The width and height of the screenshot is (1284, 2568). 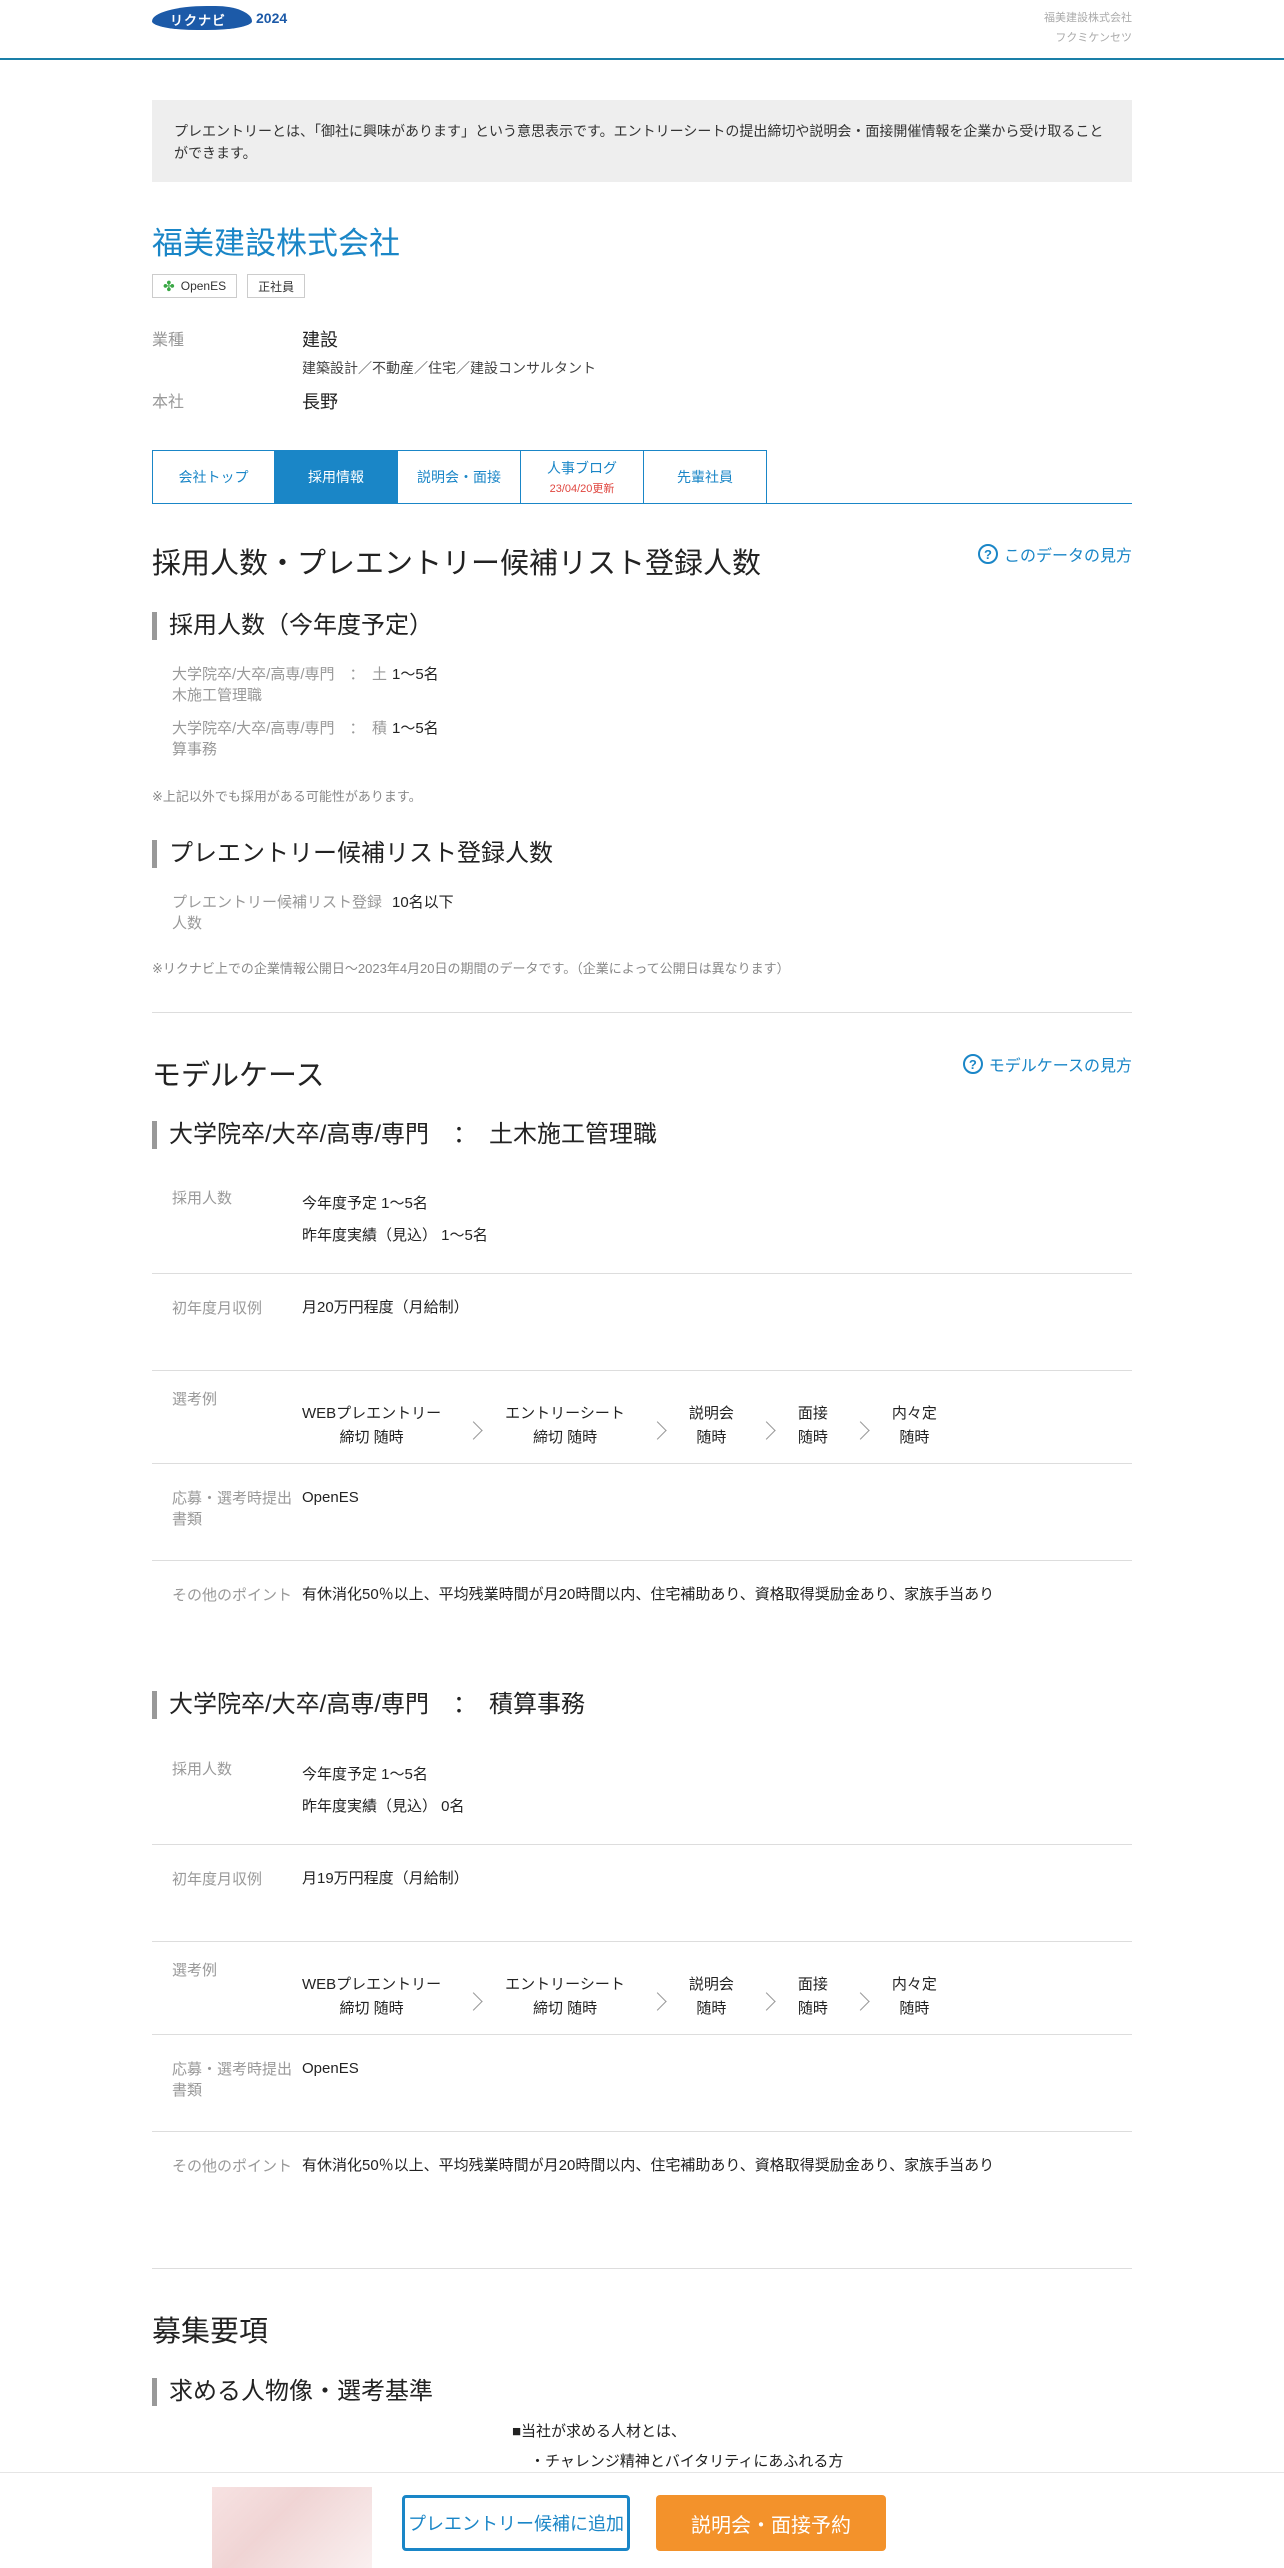 I want to click on requirements-subtitle: 求める人物像・選考基準, so click(x=642, y=2392).